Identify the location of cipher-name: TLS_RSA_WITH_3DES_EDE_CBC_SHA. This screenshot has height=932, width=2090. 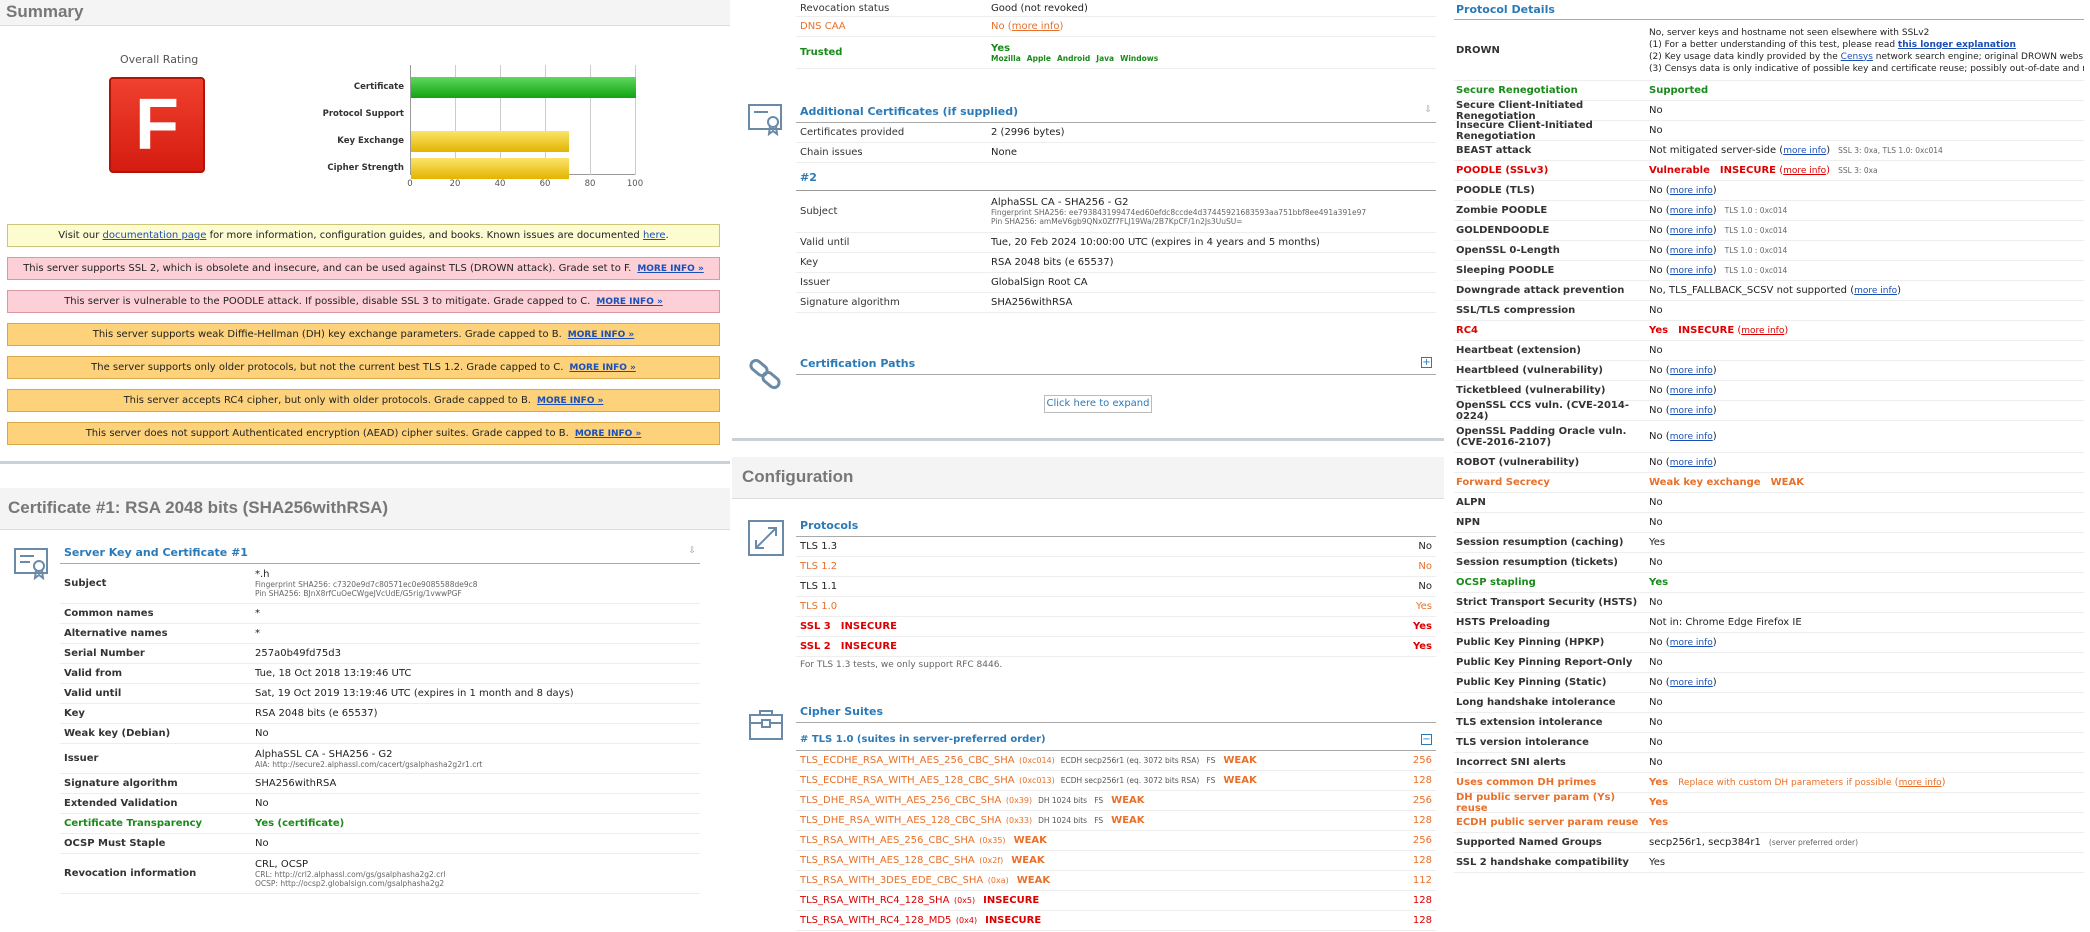
(892, 880).